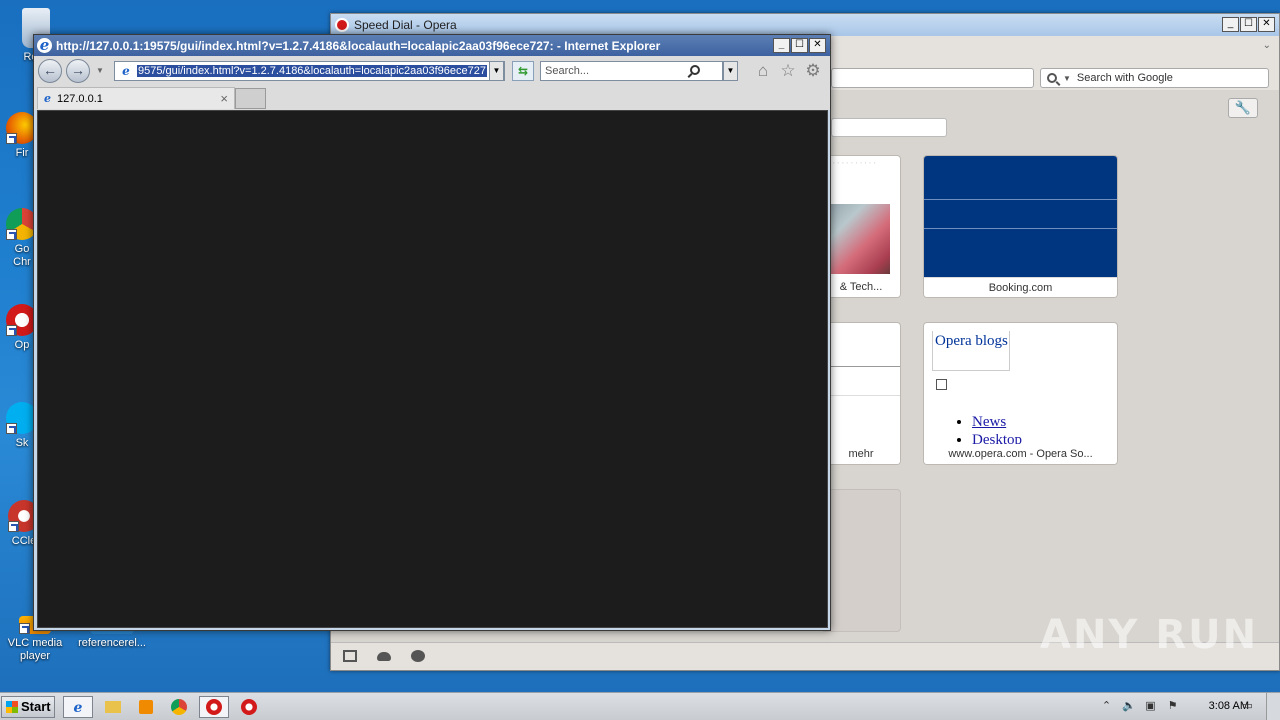 Image resolution: width=1280 pixels, height=720 pixels. I want to click on taskbar-media-player-button, so click(146, 707).